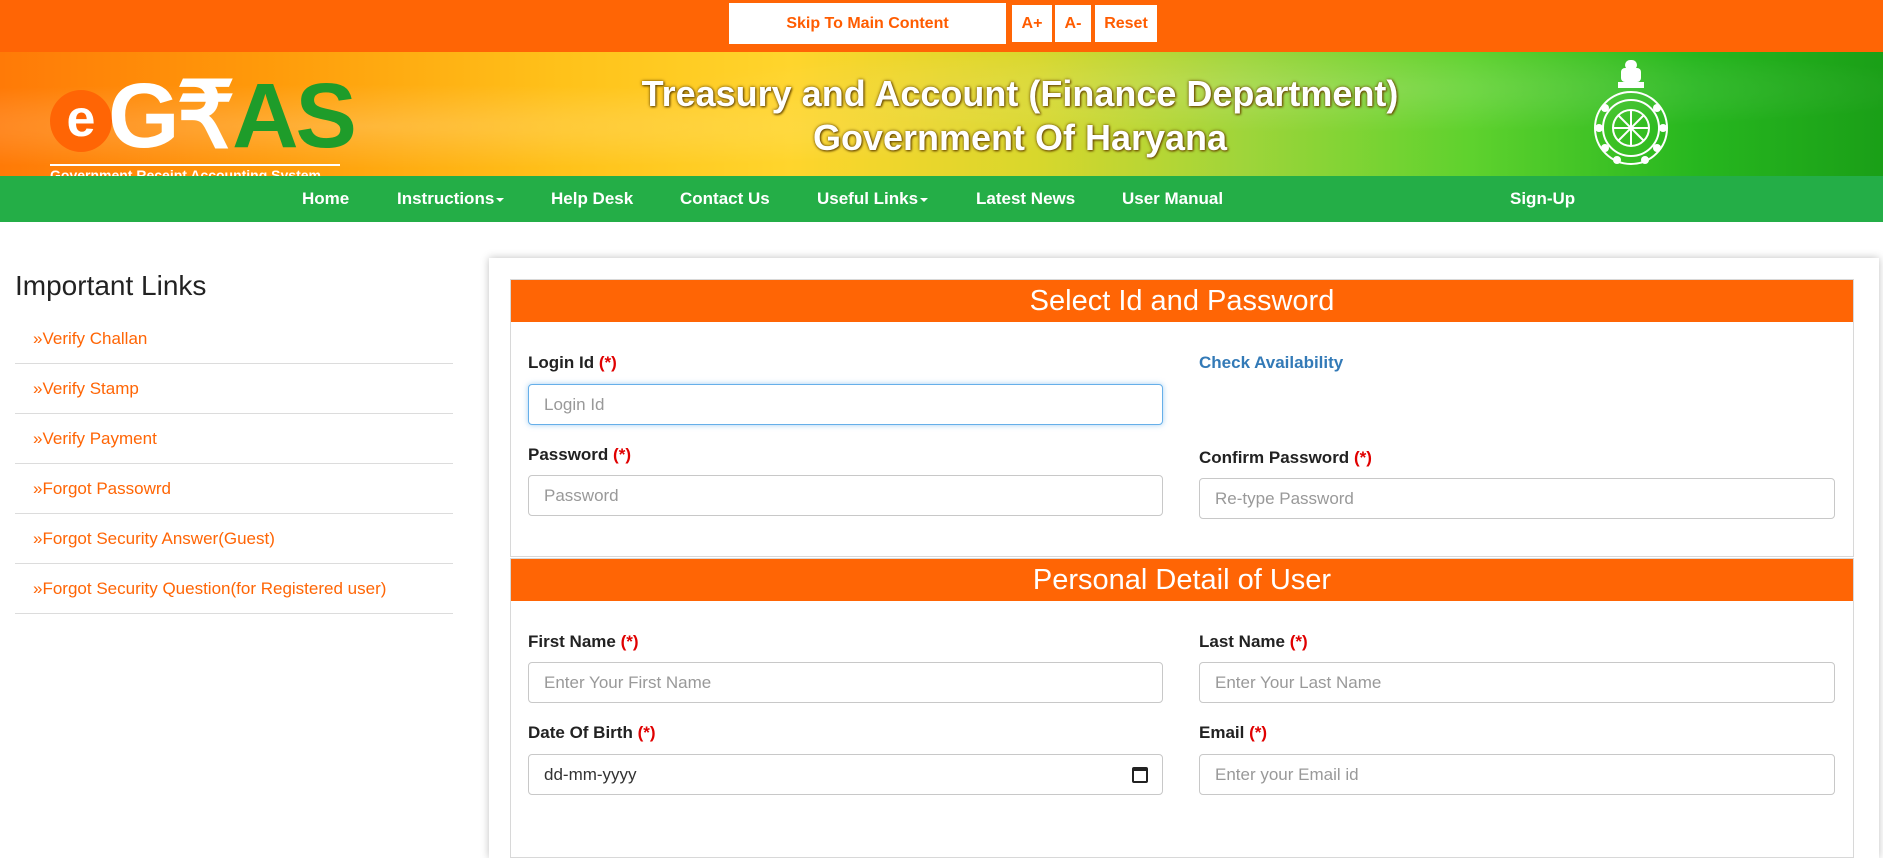  I want to click on nav-user-manual: User Manual, so click(1172, 199).